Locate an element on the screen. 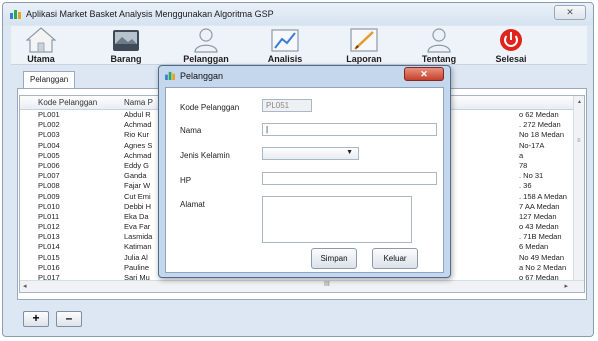  cell-nama: Rio Kur is located at coordinates (137, 135).